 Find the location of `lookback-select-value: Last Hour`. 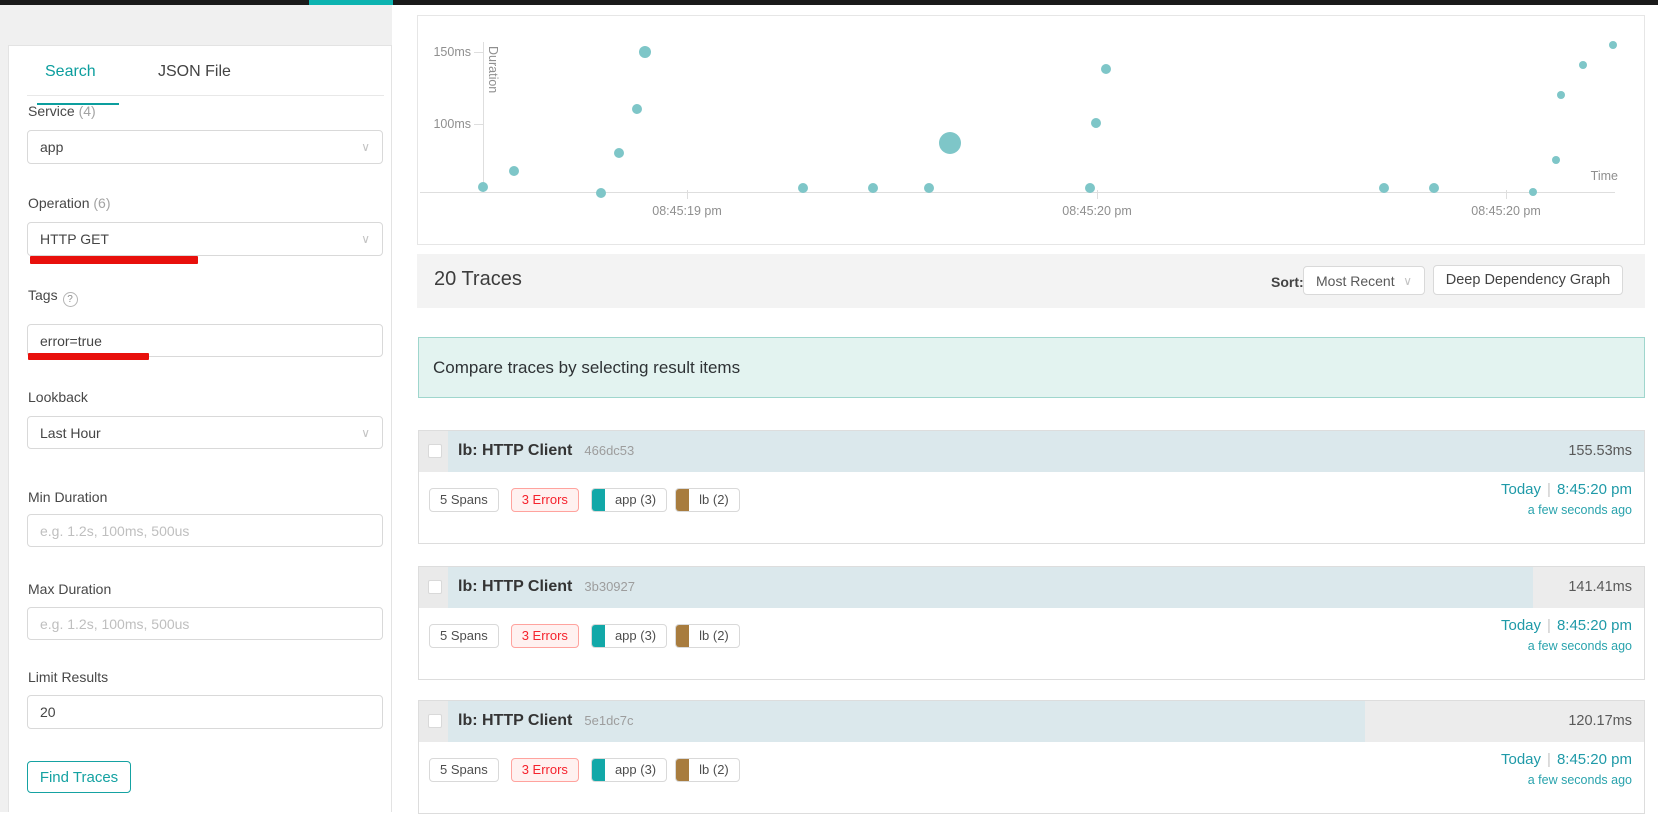

lookback-select-value: Last Hour is located at coordinates (70, 432).